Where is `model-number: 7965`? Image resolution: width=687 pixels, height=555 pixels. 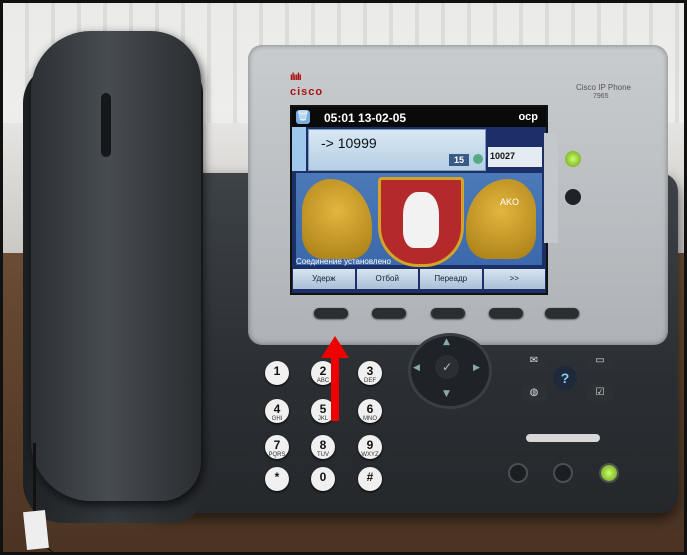 model-number: 7965 is located at coordinates (601, 96).